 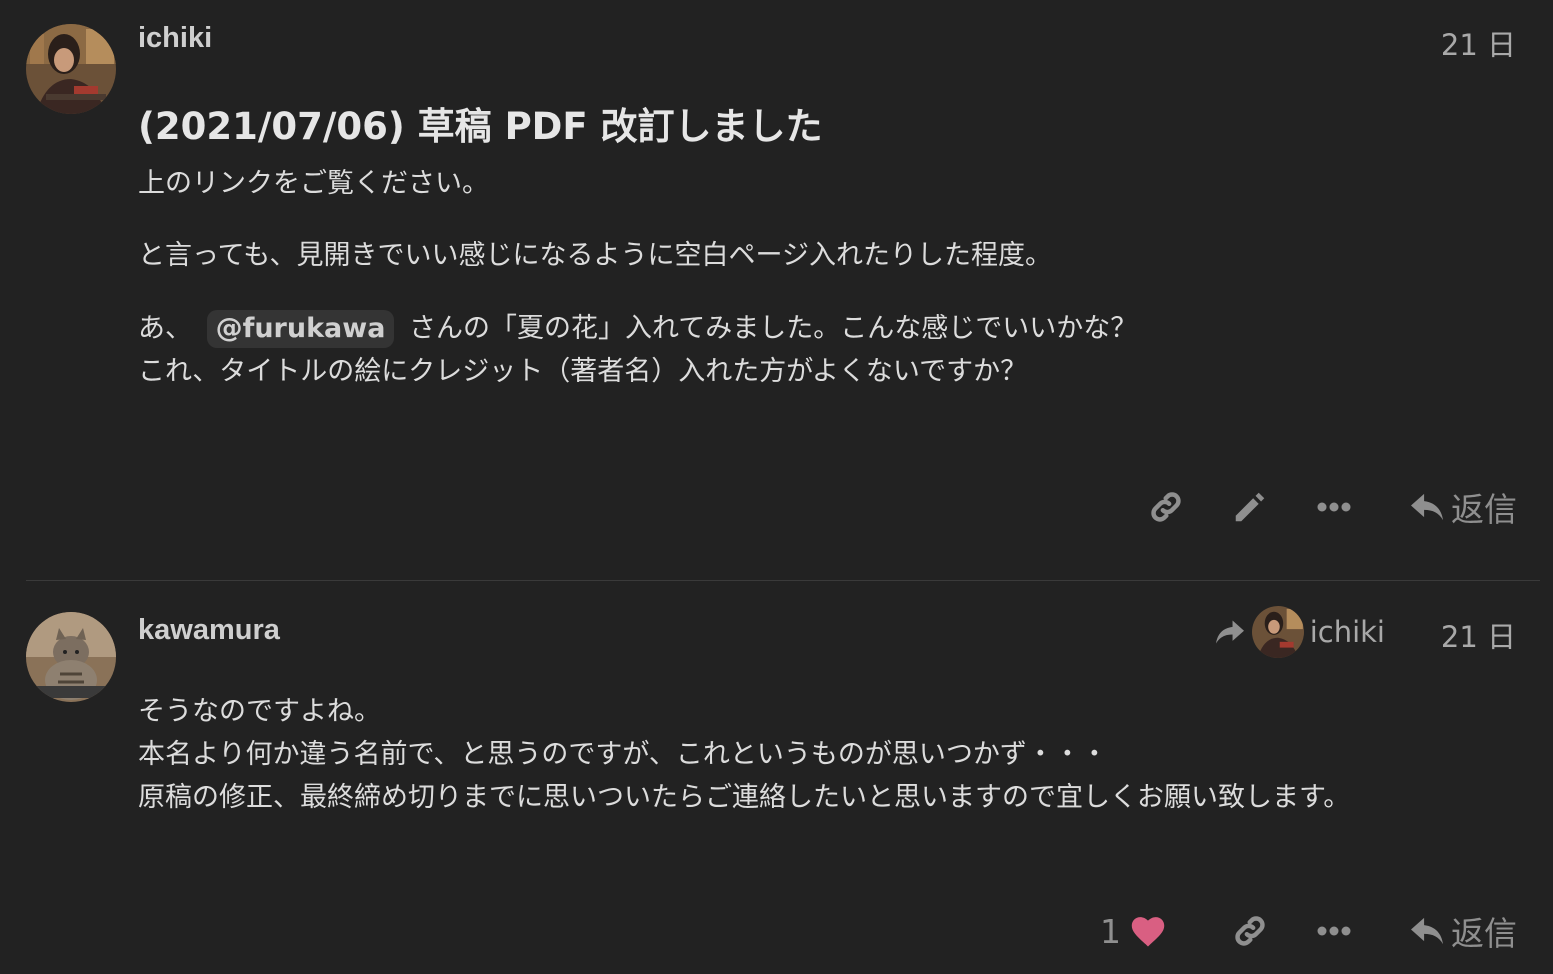 I want to click on post-actions: 返信, so click(x=1330, y=507).